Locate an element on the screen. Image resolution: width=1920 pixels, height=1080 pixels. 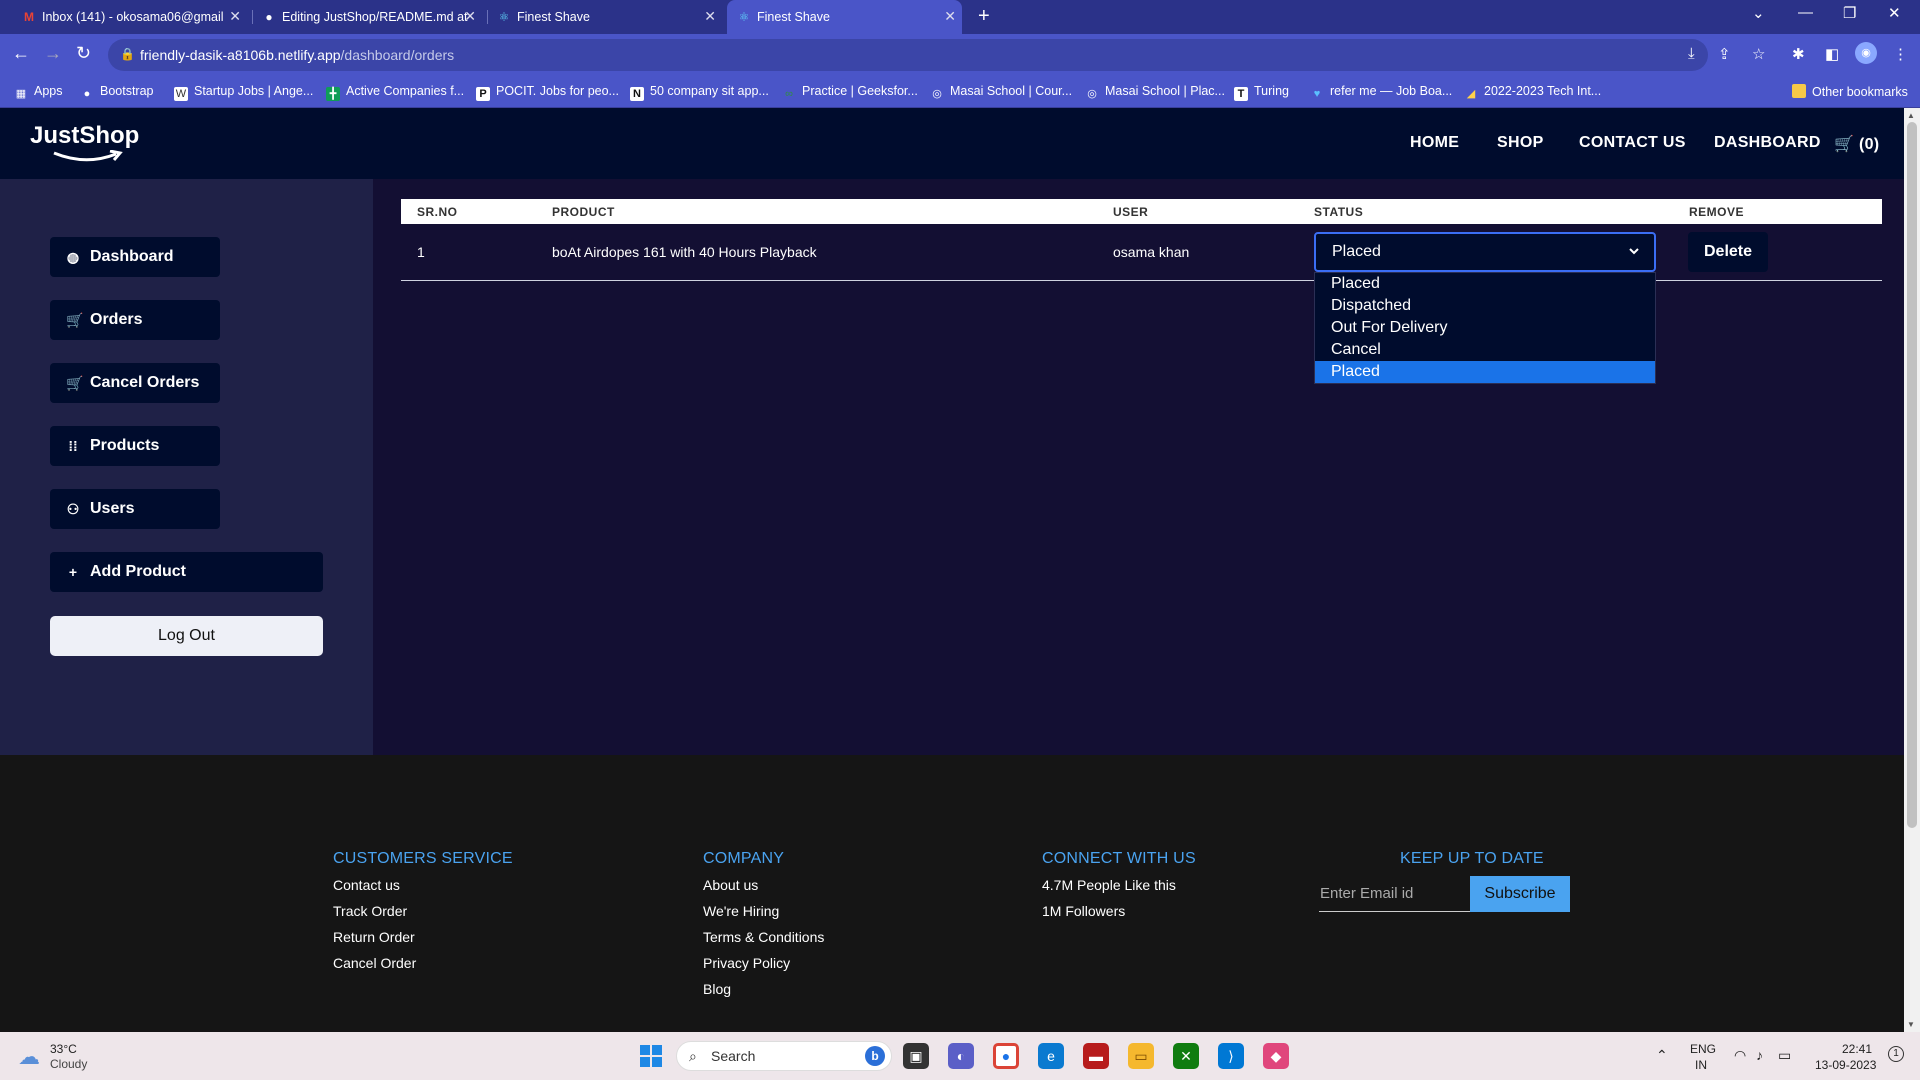
sidebar-item-dashboard: ◍ Dashboard is located at coordinates (135, 257).